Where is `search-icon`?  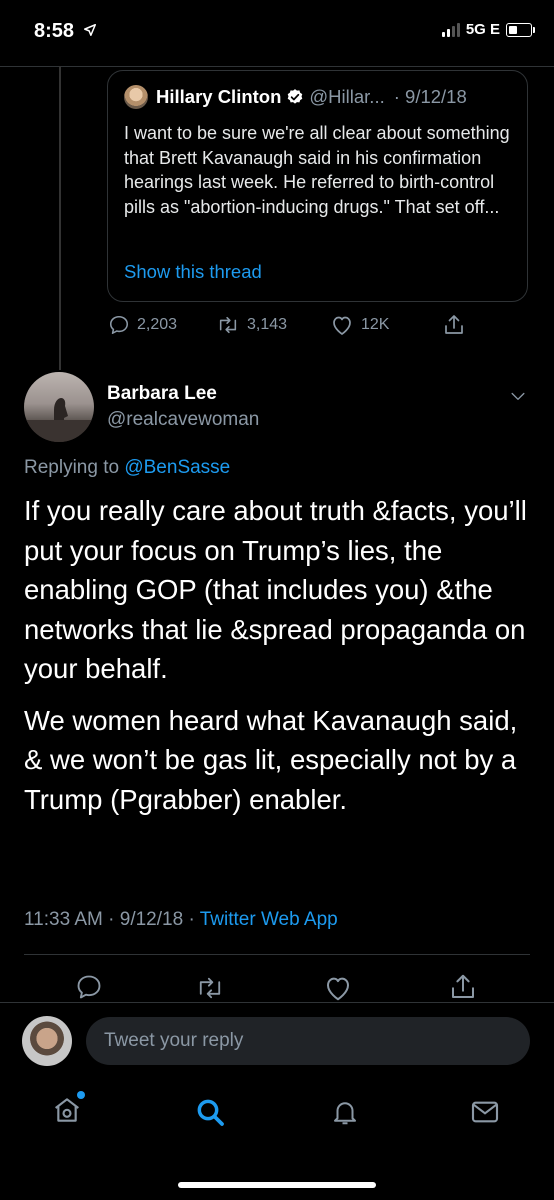 search-icon is located at coordinates (210, 1115).